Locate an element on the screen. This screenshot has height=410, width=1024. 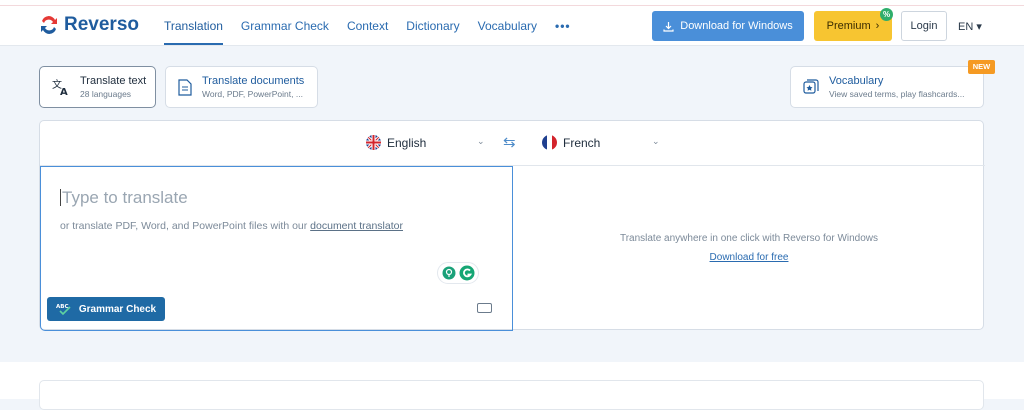
translate-text-card: 文 A Translate text 28 languages is located at coordinates (97, 87).